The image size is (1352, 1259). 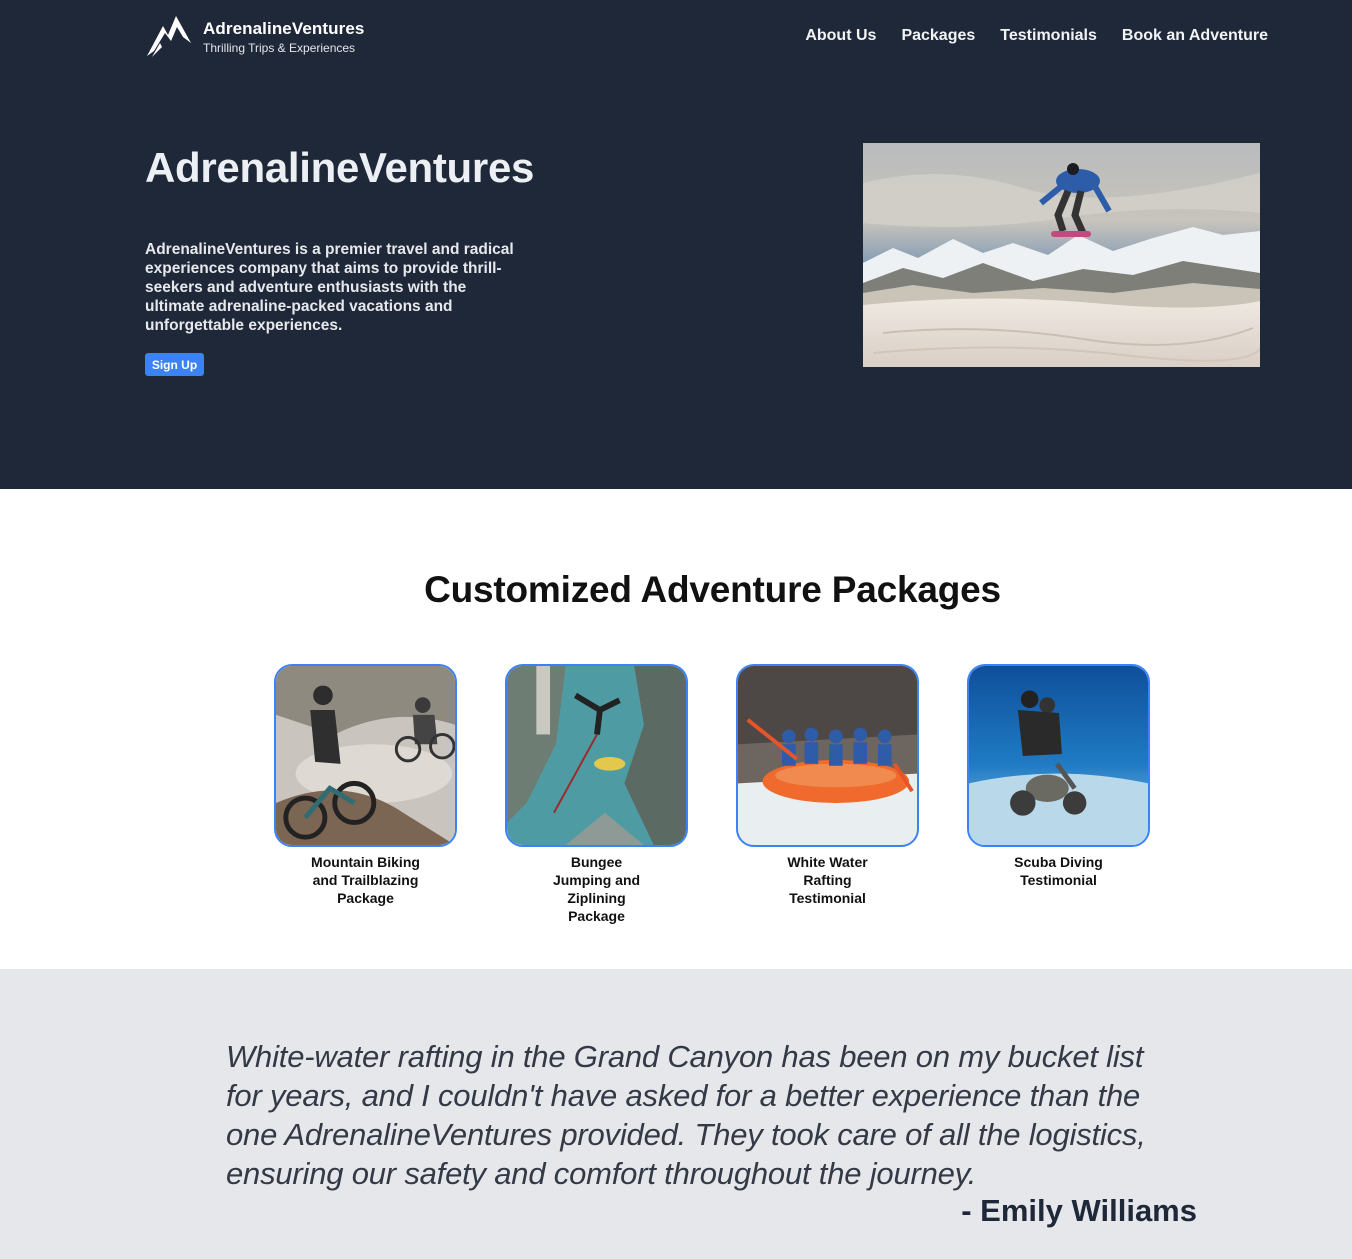 I want to click on nav-book-adventure: Book an Adventure, so click(x=1195, y=36).